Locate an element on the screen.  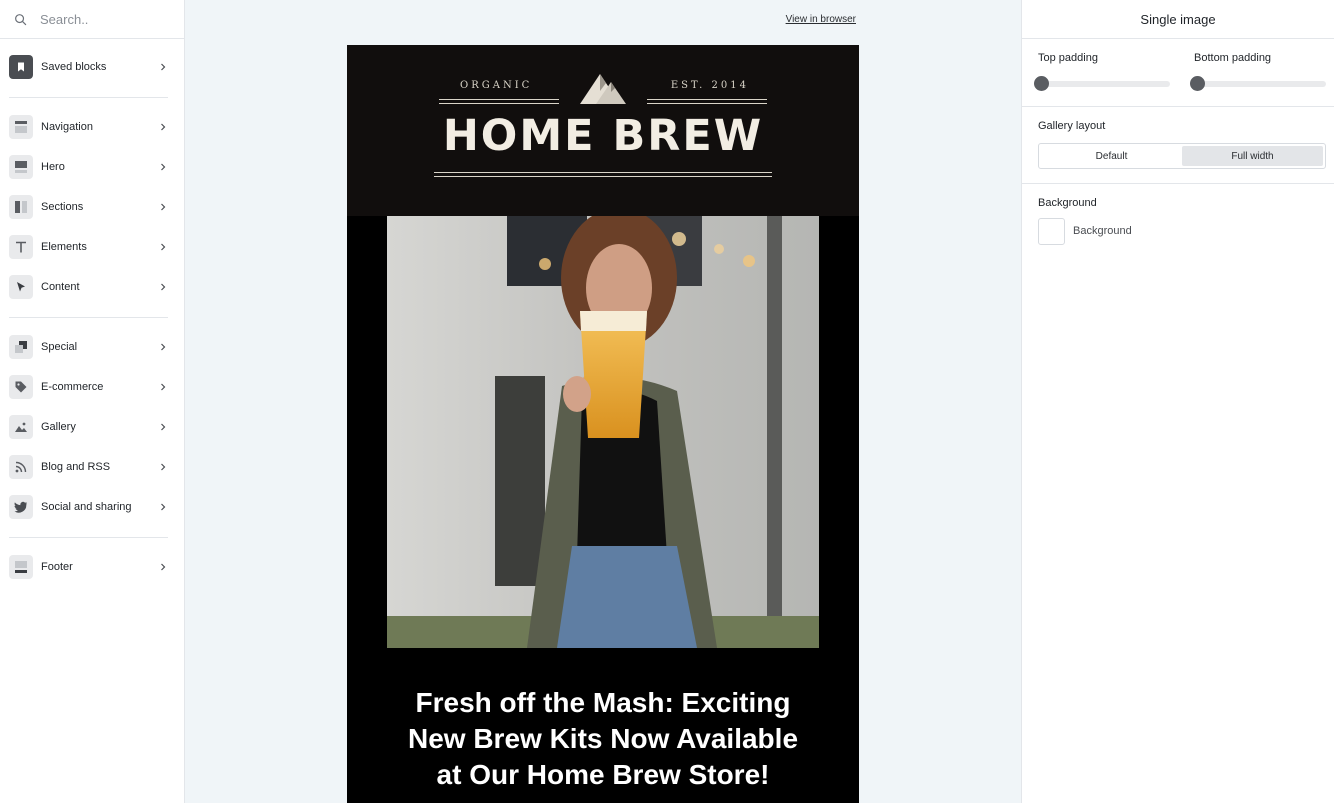
padding-section: Top padding Bottom padding is located at coordinates (1178, 73).